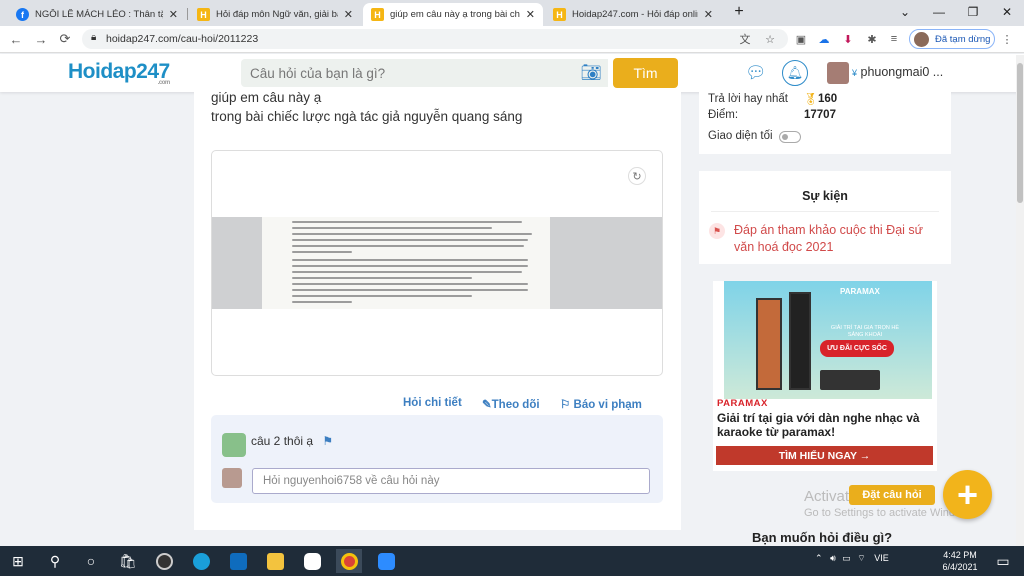 Image resolution: width=1024 pixels, height=576 pixels. What do you see at coordinates (406, 263) in the screenshot?
I see `document-photo` at bounding box center [406, 263].